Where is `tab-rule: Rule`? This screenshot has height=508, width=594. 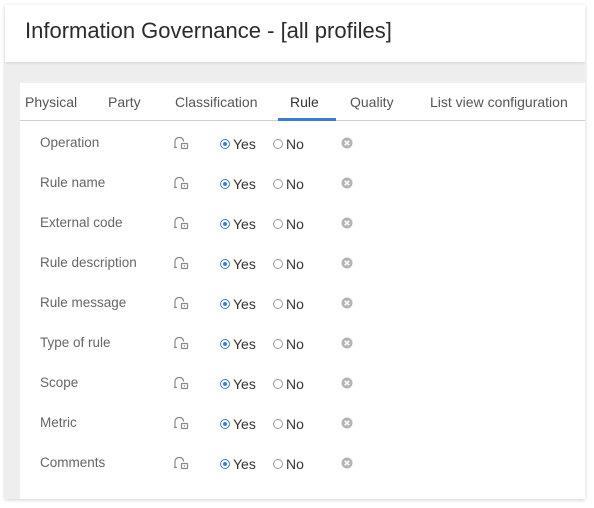
tab-rule: Rule is located at coordinates (304, 102).